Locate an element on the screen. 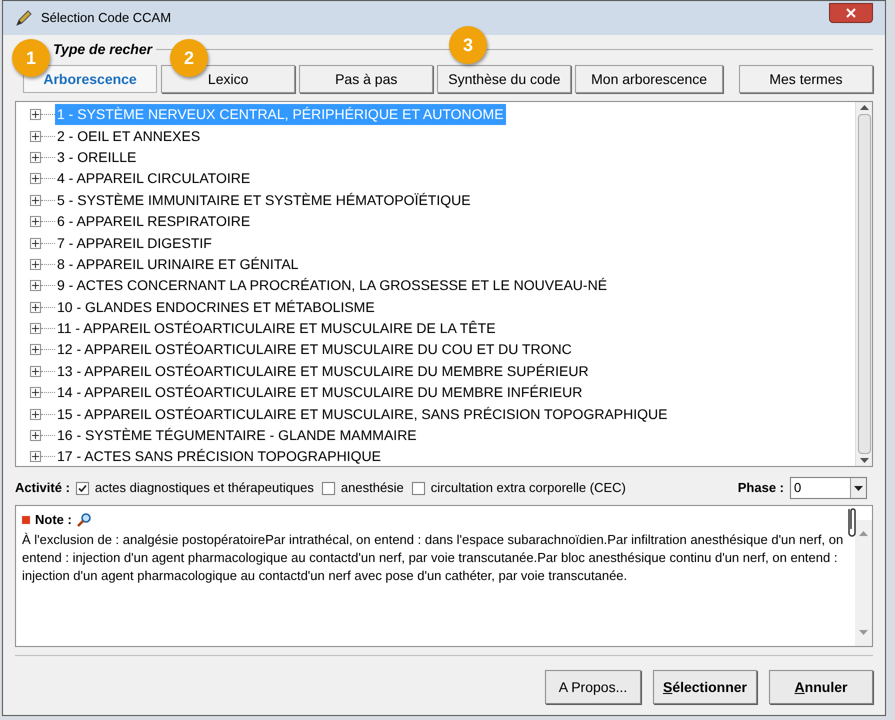 Image resolution: width=895 pixels, height=720 pixels. tree-item: 6 - APPAREIL RESPIRATOIRE is located at coordinates (153, 221).